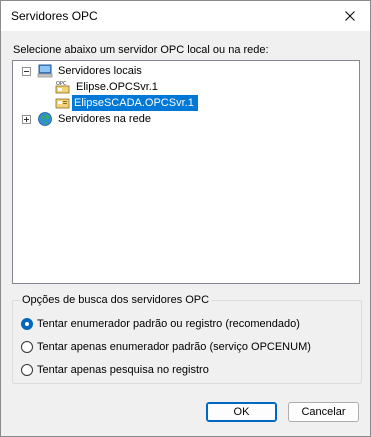 This screenshot has width=371, height=437. Describe the element at coordinates (195, 87) in the screenshot. I see `tree-node-elipse-opcsvr: OPC Elipse.OPCSvr.1` at that location.